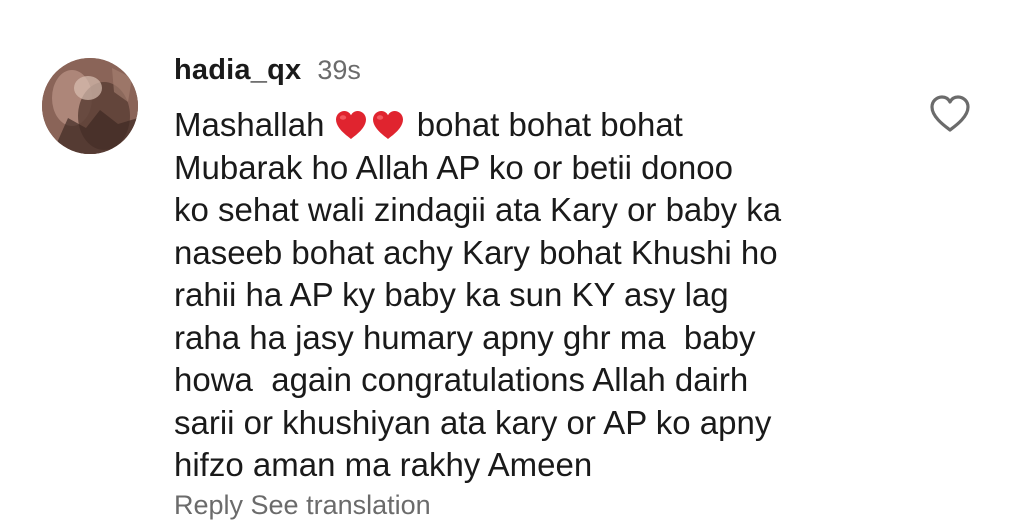  I want to click on username-link: hadia_qx, so click(237, 70).